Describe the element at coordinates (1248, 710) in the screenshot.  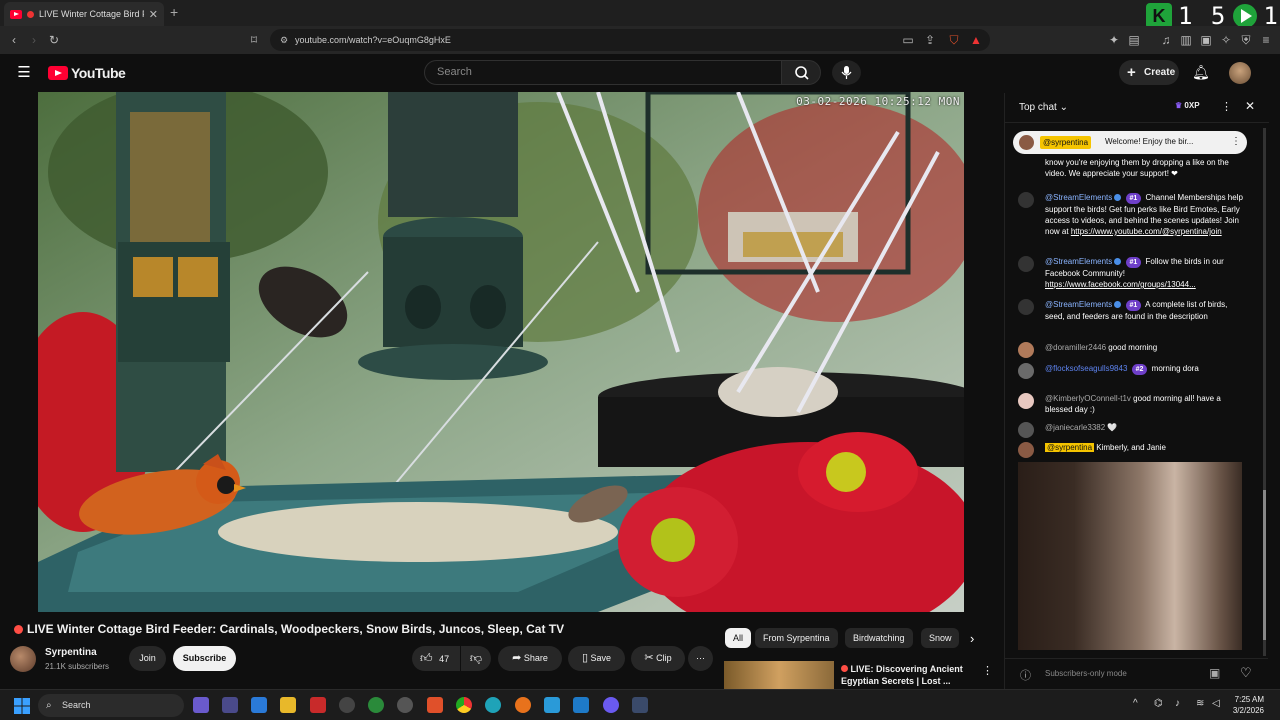
I see `clock-date: 3/2/2026` at that location.